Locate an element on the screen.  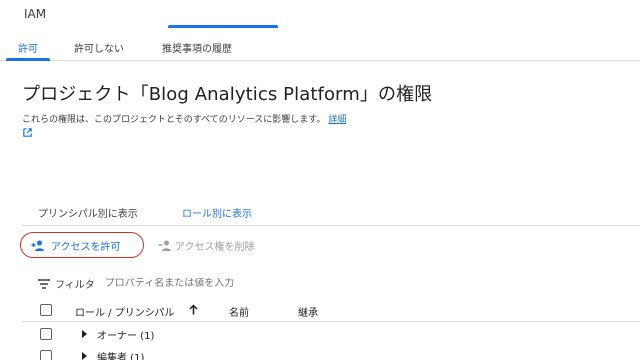
person-remove-icon is located at coordinates (164, 245).